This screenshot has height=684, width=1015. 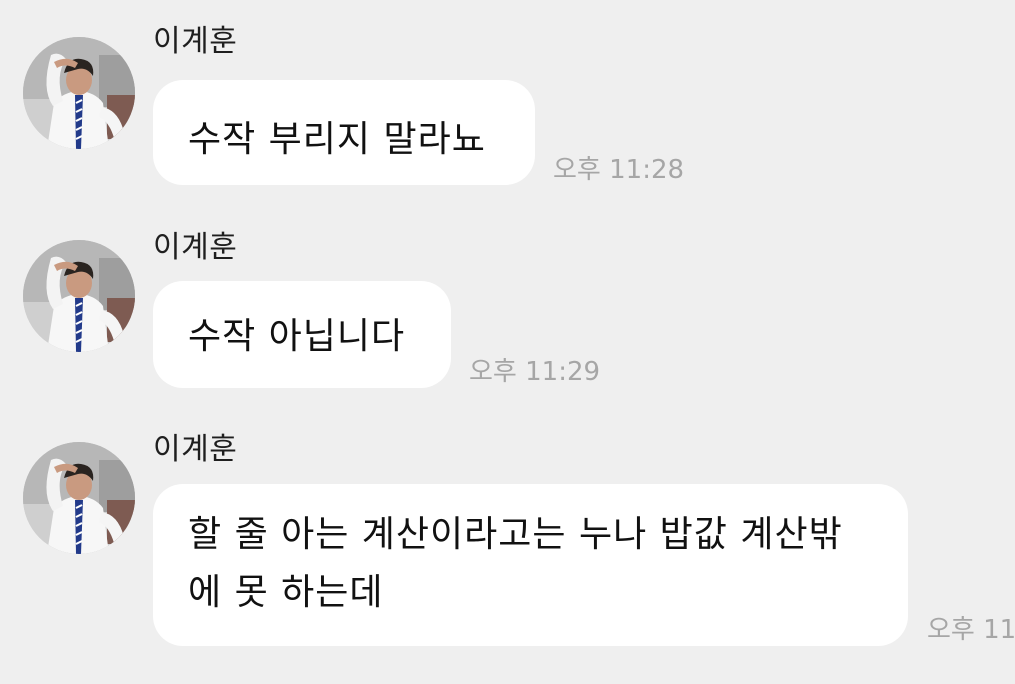 What do you see at coordinates (971, 630) in the screenshot?
I see `message-time: 오후 11:` at bounding box center [971, 630].